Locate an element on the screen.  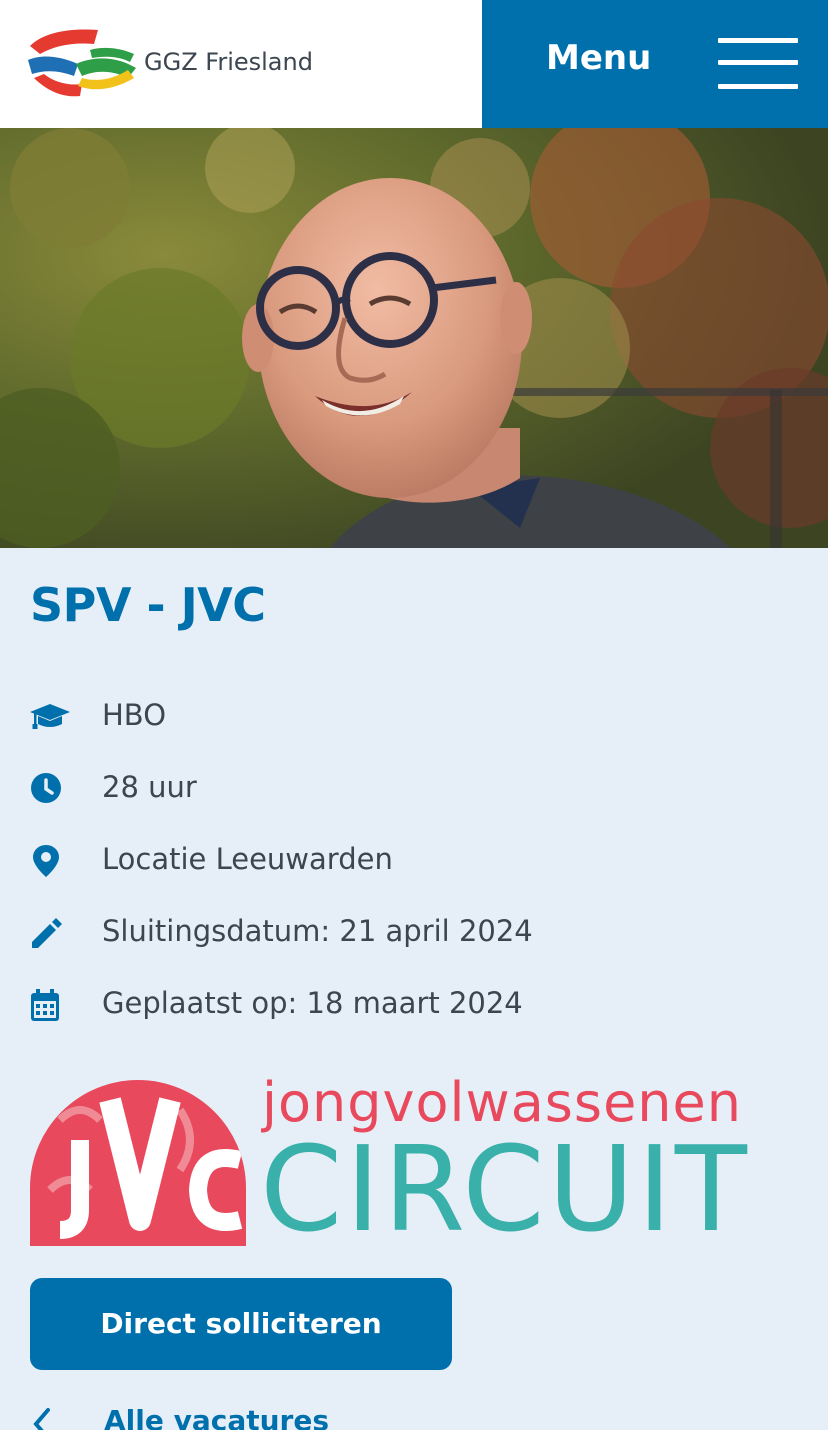
meta-hours-text: 28 uur is located at coordinates (149, 787).